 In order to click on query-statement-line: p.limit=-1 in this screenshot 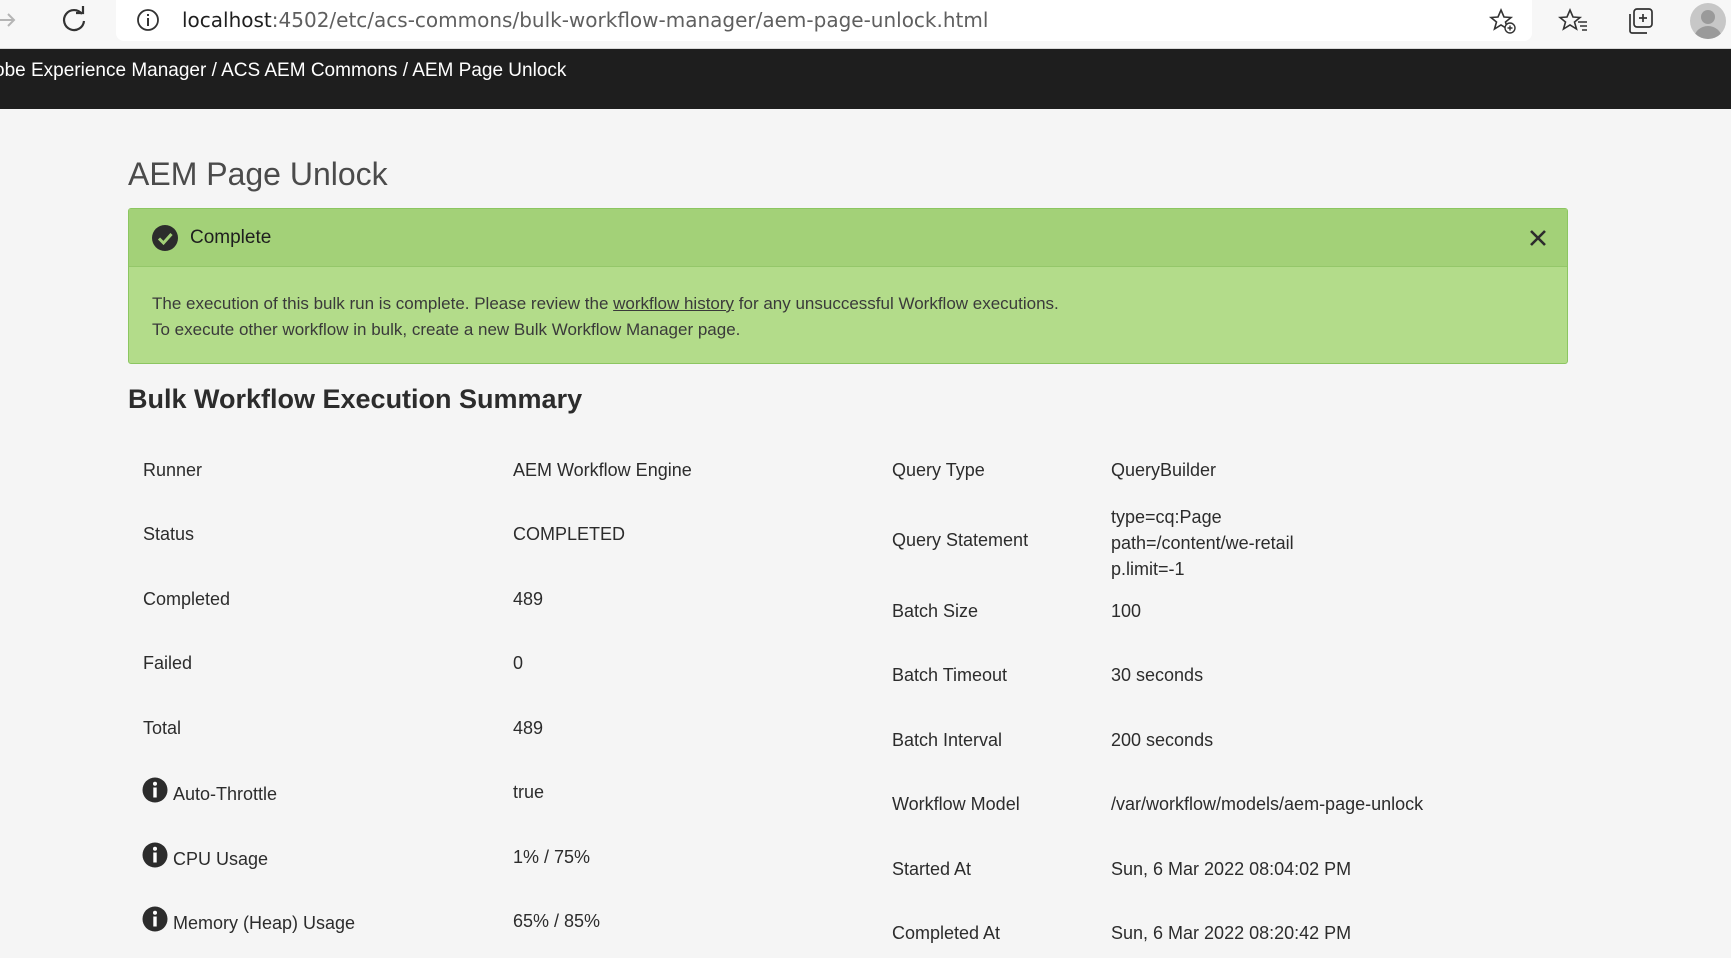, I will do `click(1148, 569)`.